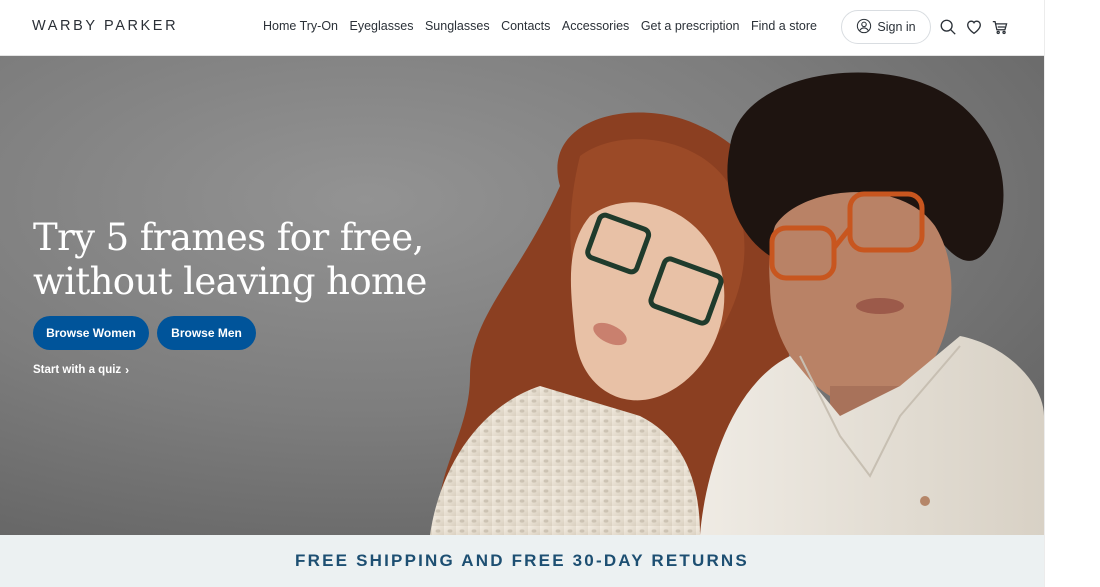  What do you see at coordinates (1072, 293) in the screenshot?
I see `window-gutter` at bounding box center [1072, 293].